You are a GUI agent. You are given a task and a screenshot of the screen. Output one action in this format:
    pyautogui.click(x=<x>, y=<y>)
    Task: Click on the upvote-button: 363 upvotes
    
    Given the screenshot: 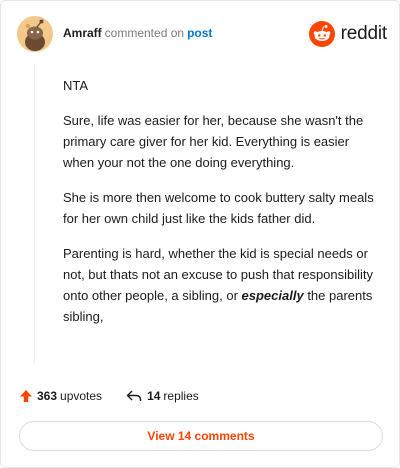 What is the action you would take?
    pyautogui.click(x=60, y=396)
    